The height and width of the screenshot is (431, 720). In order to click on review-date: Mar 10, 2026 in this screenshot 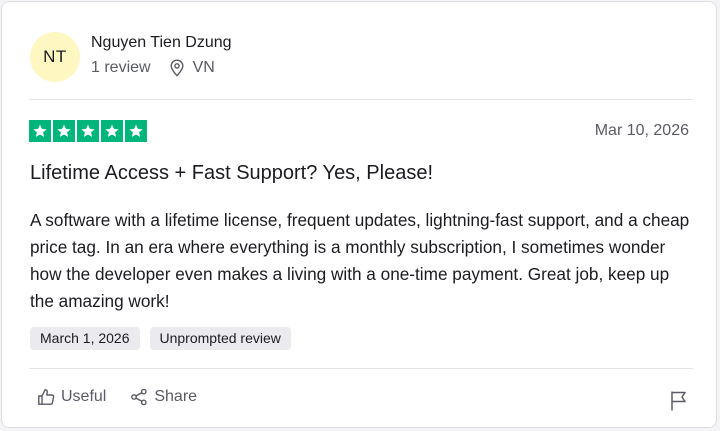, I will do `click(641, 130)`.